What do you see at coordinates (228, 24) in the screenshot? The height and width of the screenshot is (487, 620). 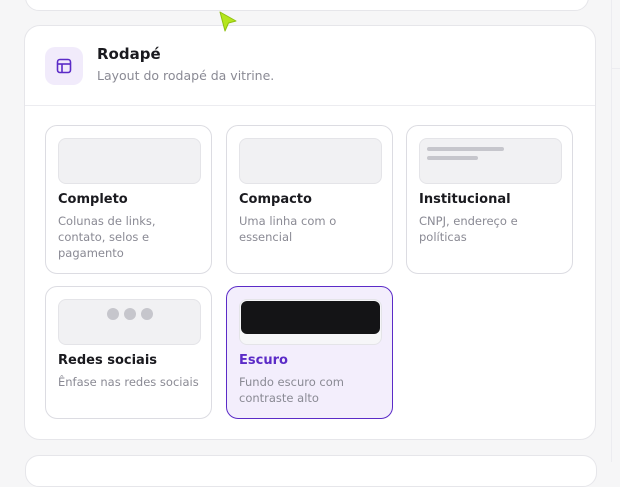 I see `mouse-cursor-icon` at bounding box center [228, 24].